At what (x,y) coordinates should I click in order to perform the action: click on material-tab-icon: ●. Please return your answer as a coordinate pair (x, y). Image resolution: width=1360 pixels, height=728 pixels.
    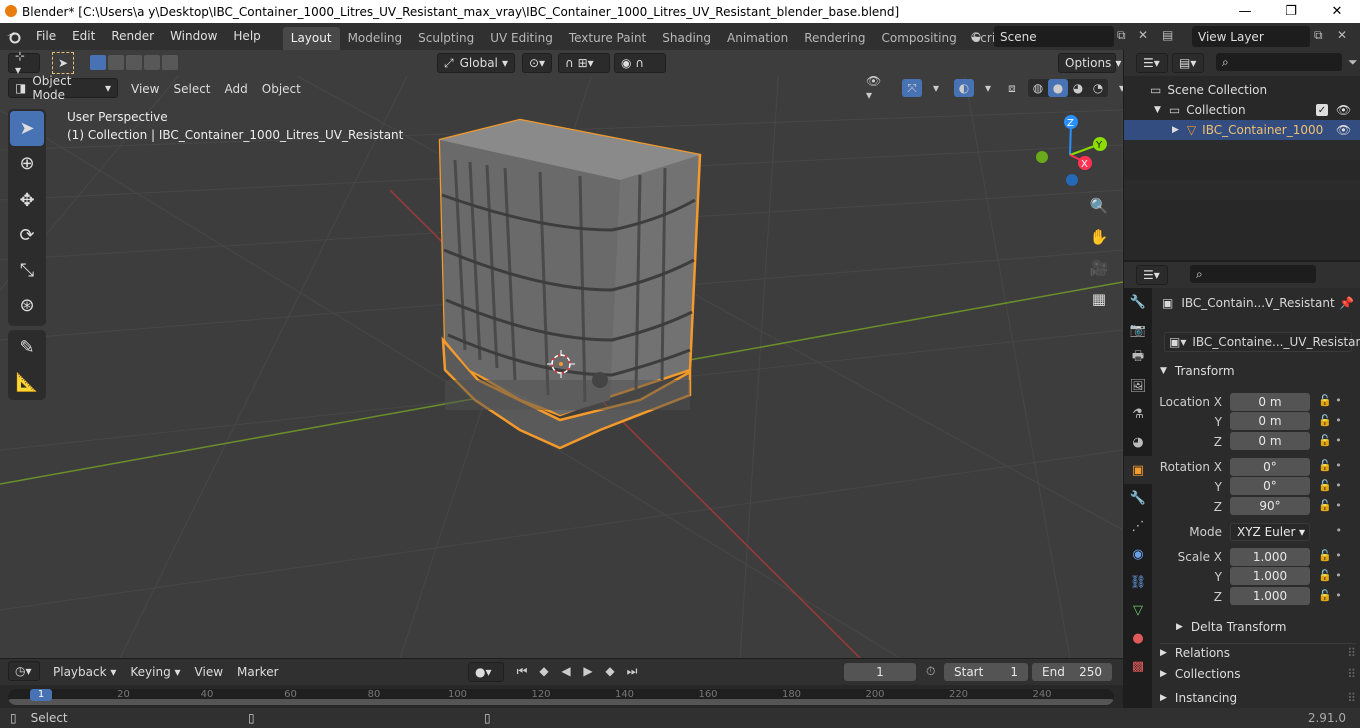
    Looking at the image, I should click on (1138, 638).